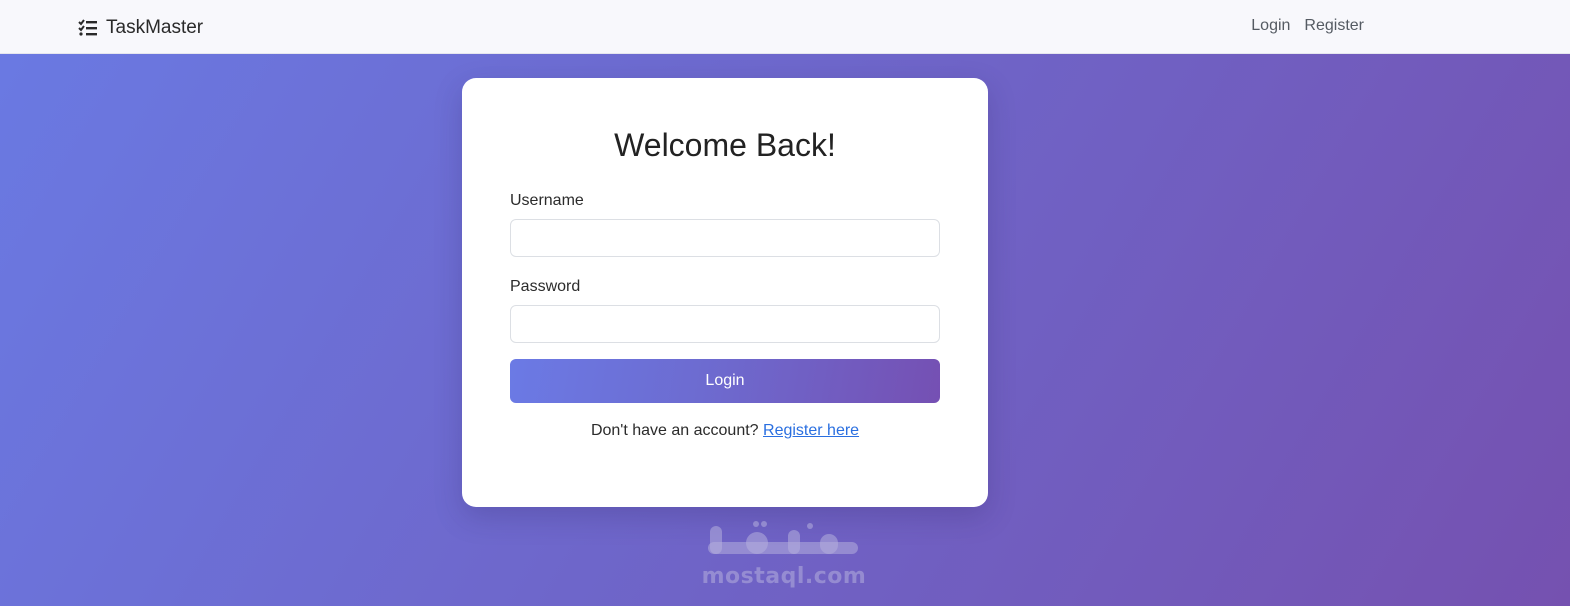  I want to click on username-input, so click(725, 238).